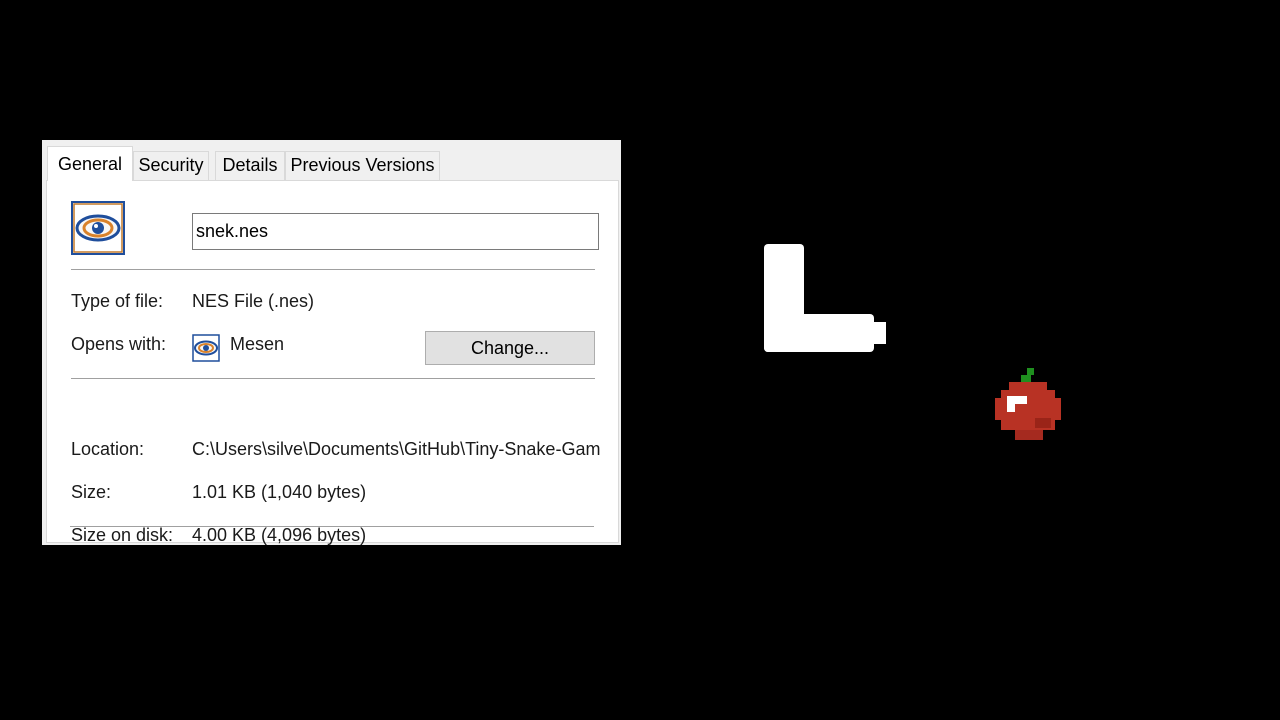 The height and width of the screenshot is (720, 1280). What do you see at coordinates (117, 301) in the screenshot?
I see `type-of-file-label: Type of file:` at bounding box center [117, 301].